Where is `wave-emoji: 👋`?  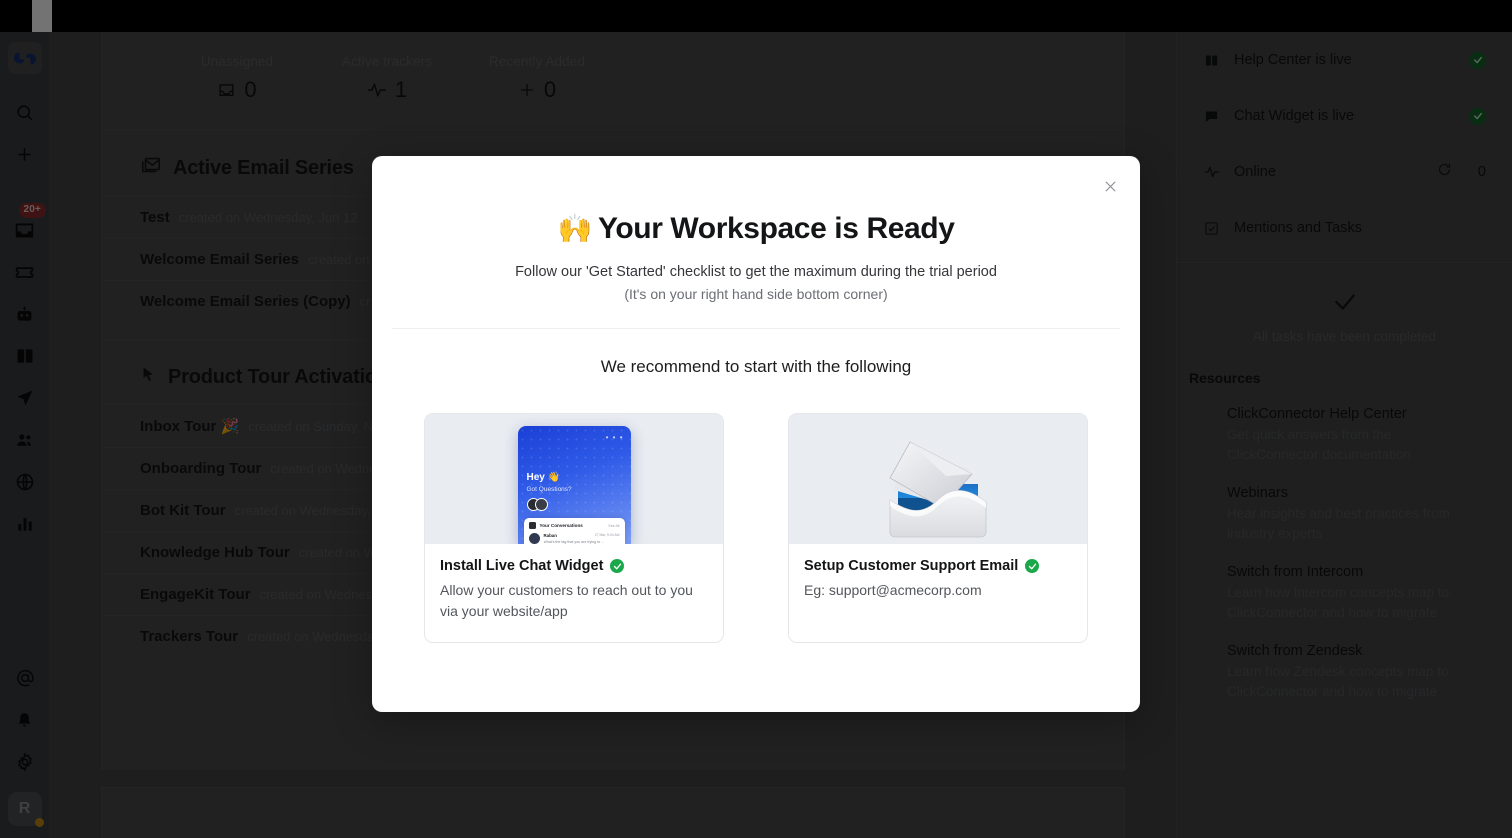 wave-emoji: 👋 is located at coordinates (554, 477).